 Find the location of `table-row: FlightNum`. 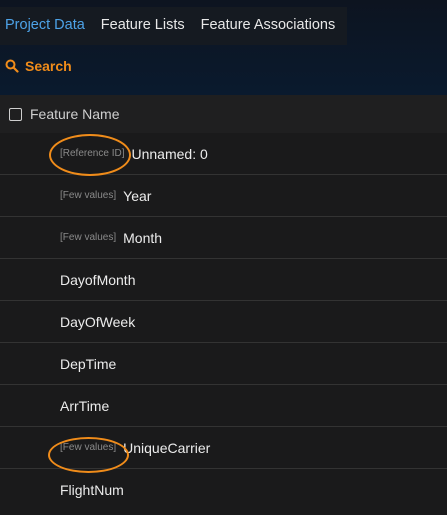

table-row: FlightNum is located at coordinates (223, 490).